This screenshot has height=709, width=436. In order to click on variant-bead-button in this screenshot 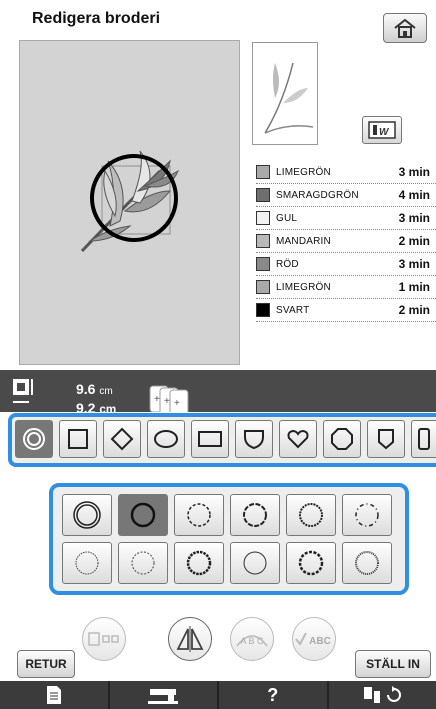, I will do `click(199, 563)`.